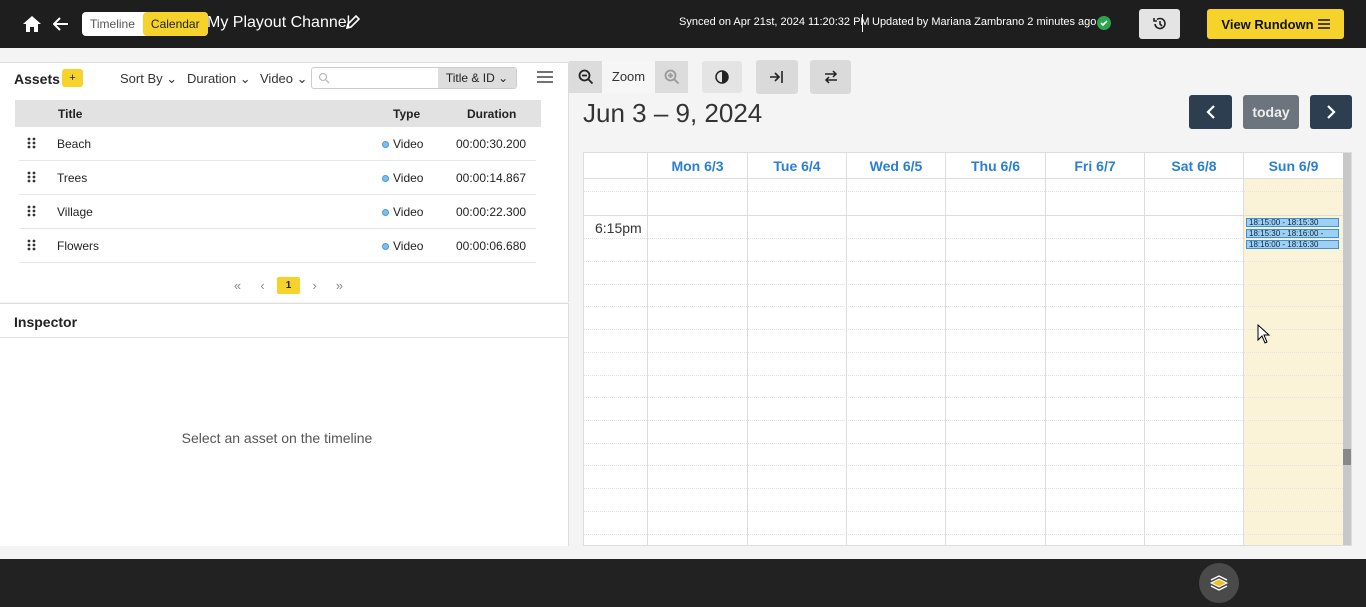 This screenshot has height=607, width=1366. What do you see at coordinates (148, 79) in the screenshot?
I see `sort-by-dropdown: Sort By ⌄` at bounding box center [148, 79].